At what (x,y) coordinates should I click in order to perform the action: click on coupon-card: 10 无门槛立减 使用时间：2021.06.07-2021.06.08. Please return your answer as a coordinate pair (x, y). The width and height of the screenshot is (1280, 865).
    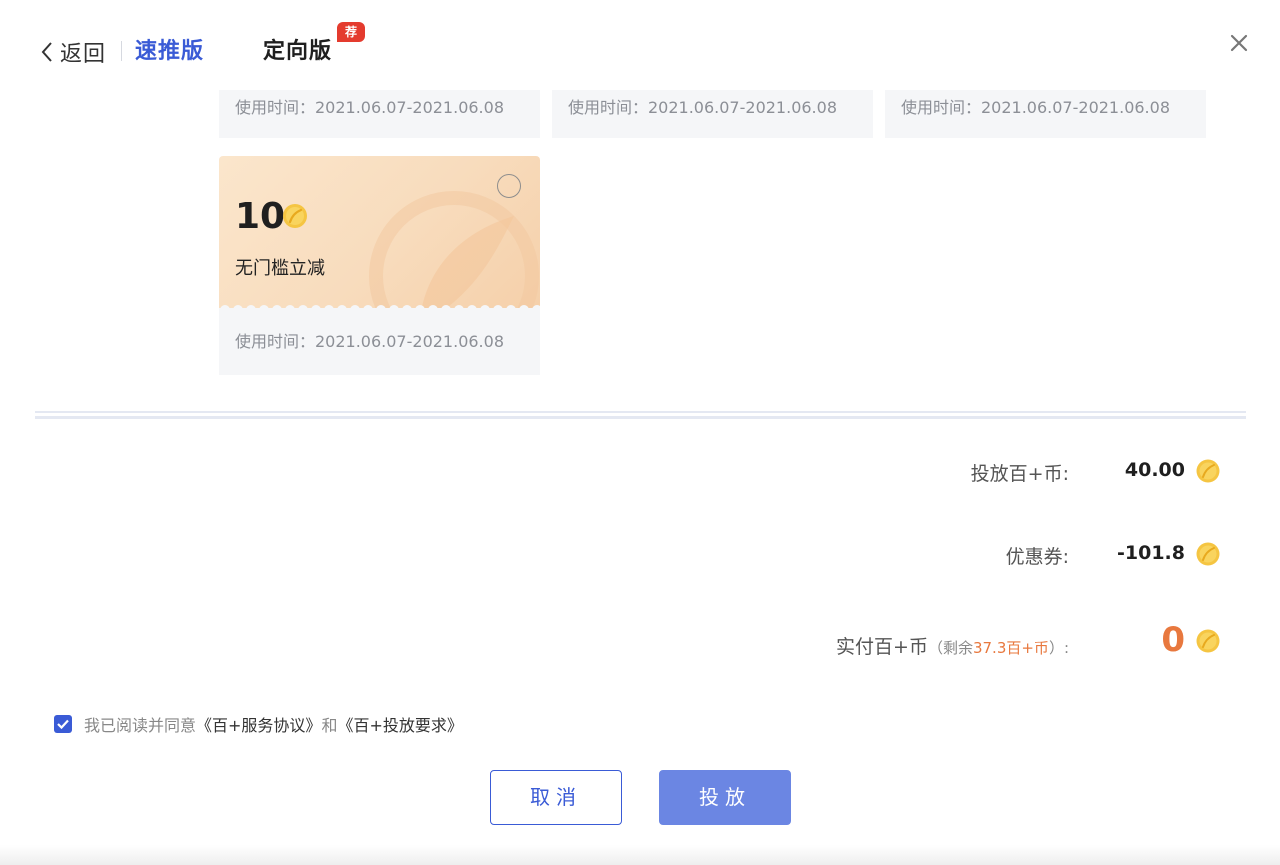
    Looking at the image, I should click on (379, 265).